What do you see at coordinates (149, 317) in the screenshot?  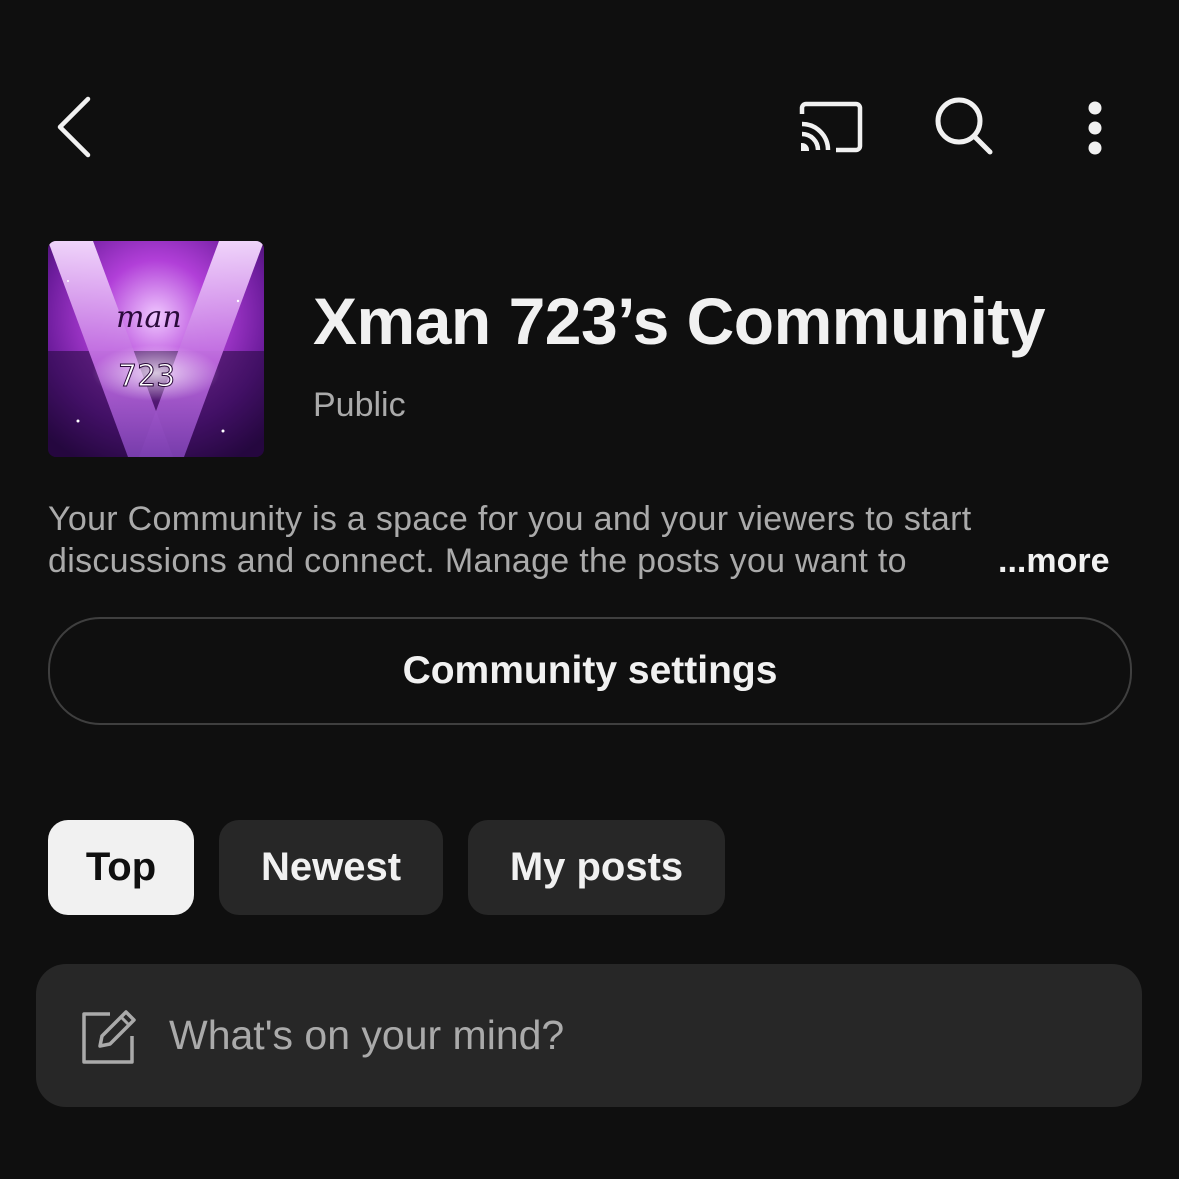 I see `avatar-text-top: man` at bounding box center [149, 317].